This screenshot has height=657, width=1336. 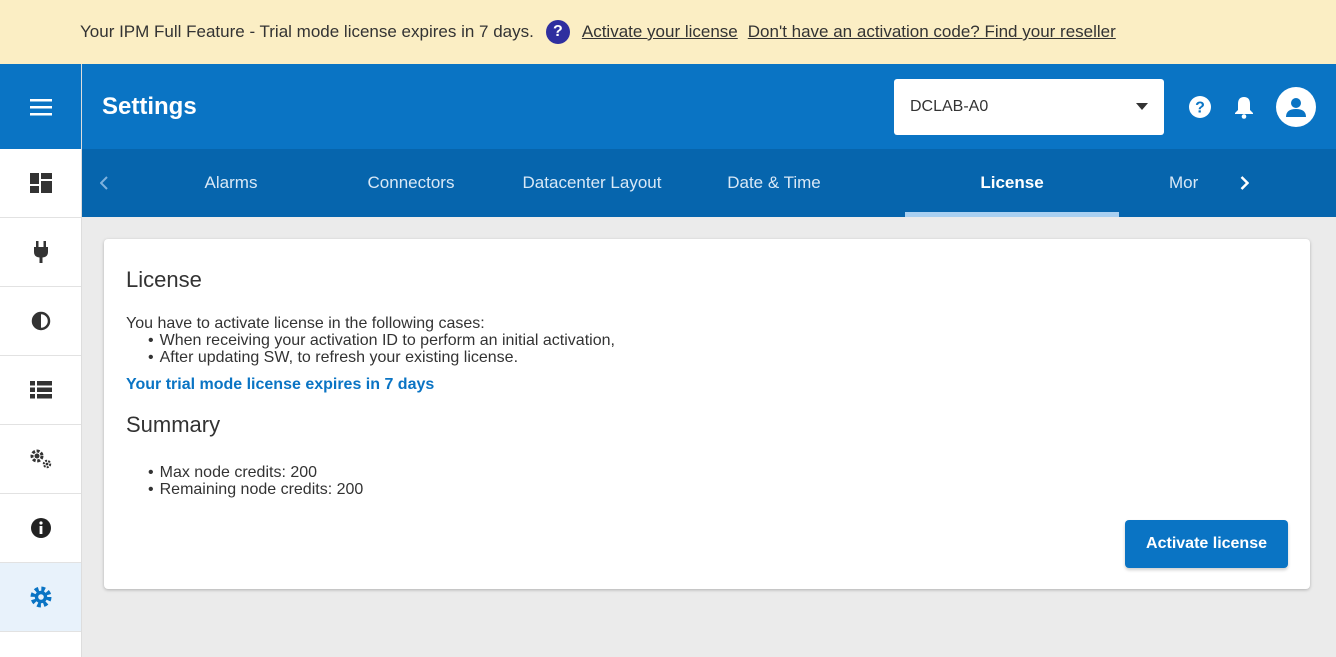 I want to click on tab-date-time: Date & Time, so click(x=774, y=183).